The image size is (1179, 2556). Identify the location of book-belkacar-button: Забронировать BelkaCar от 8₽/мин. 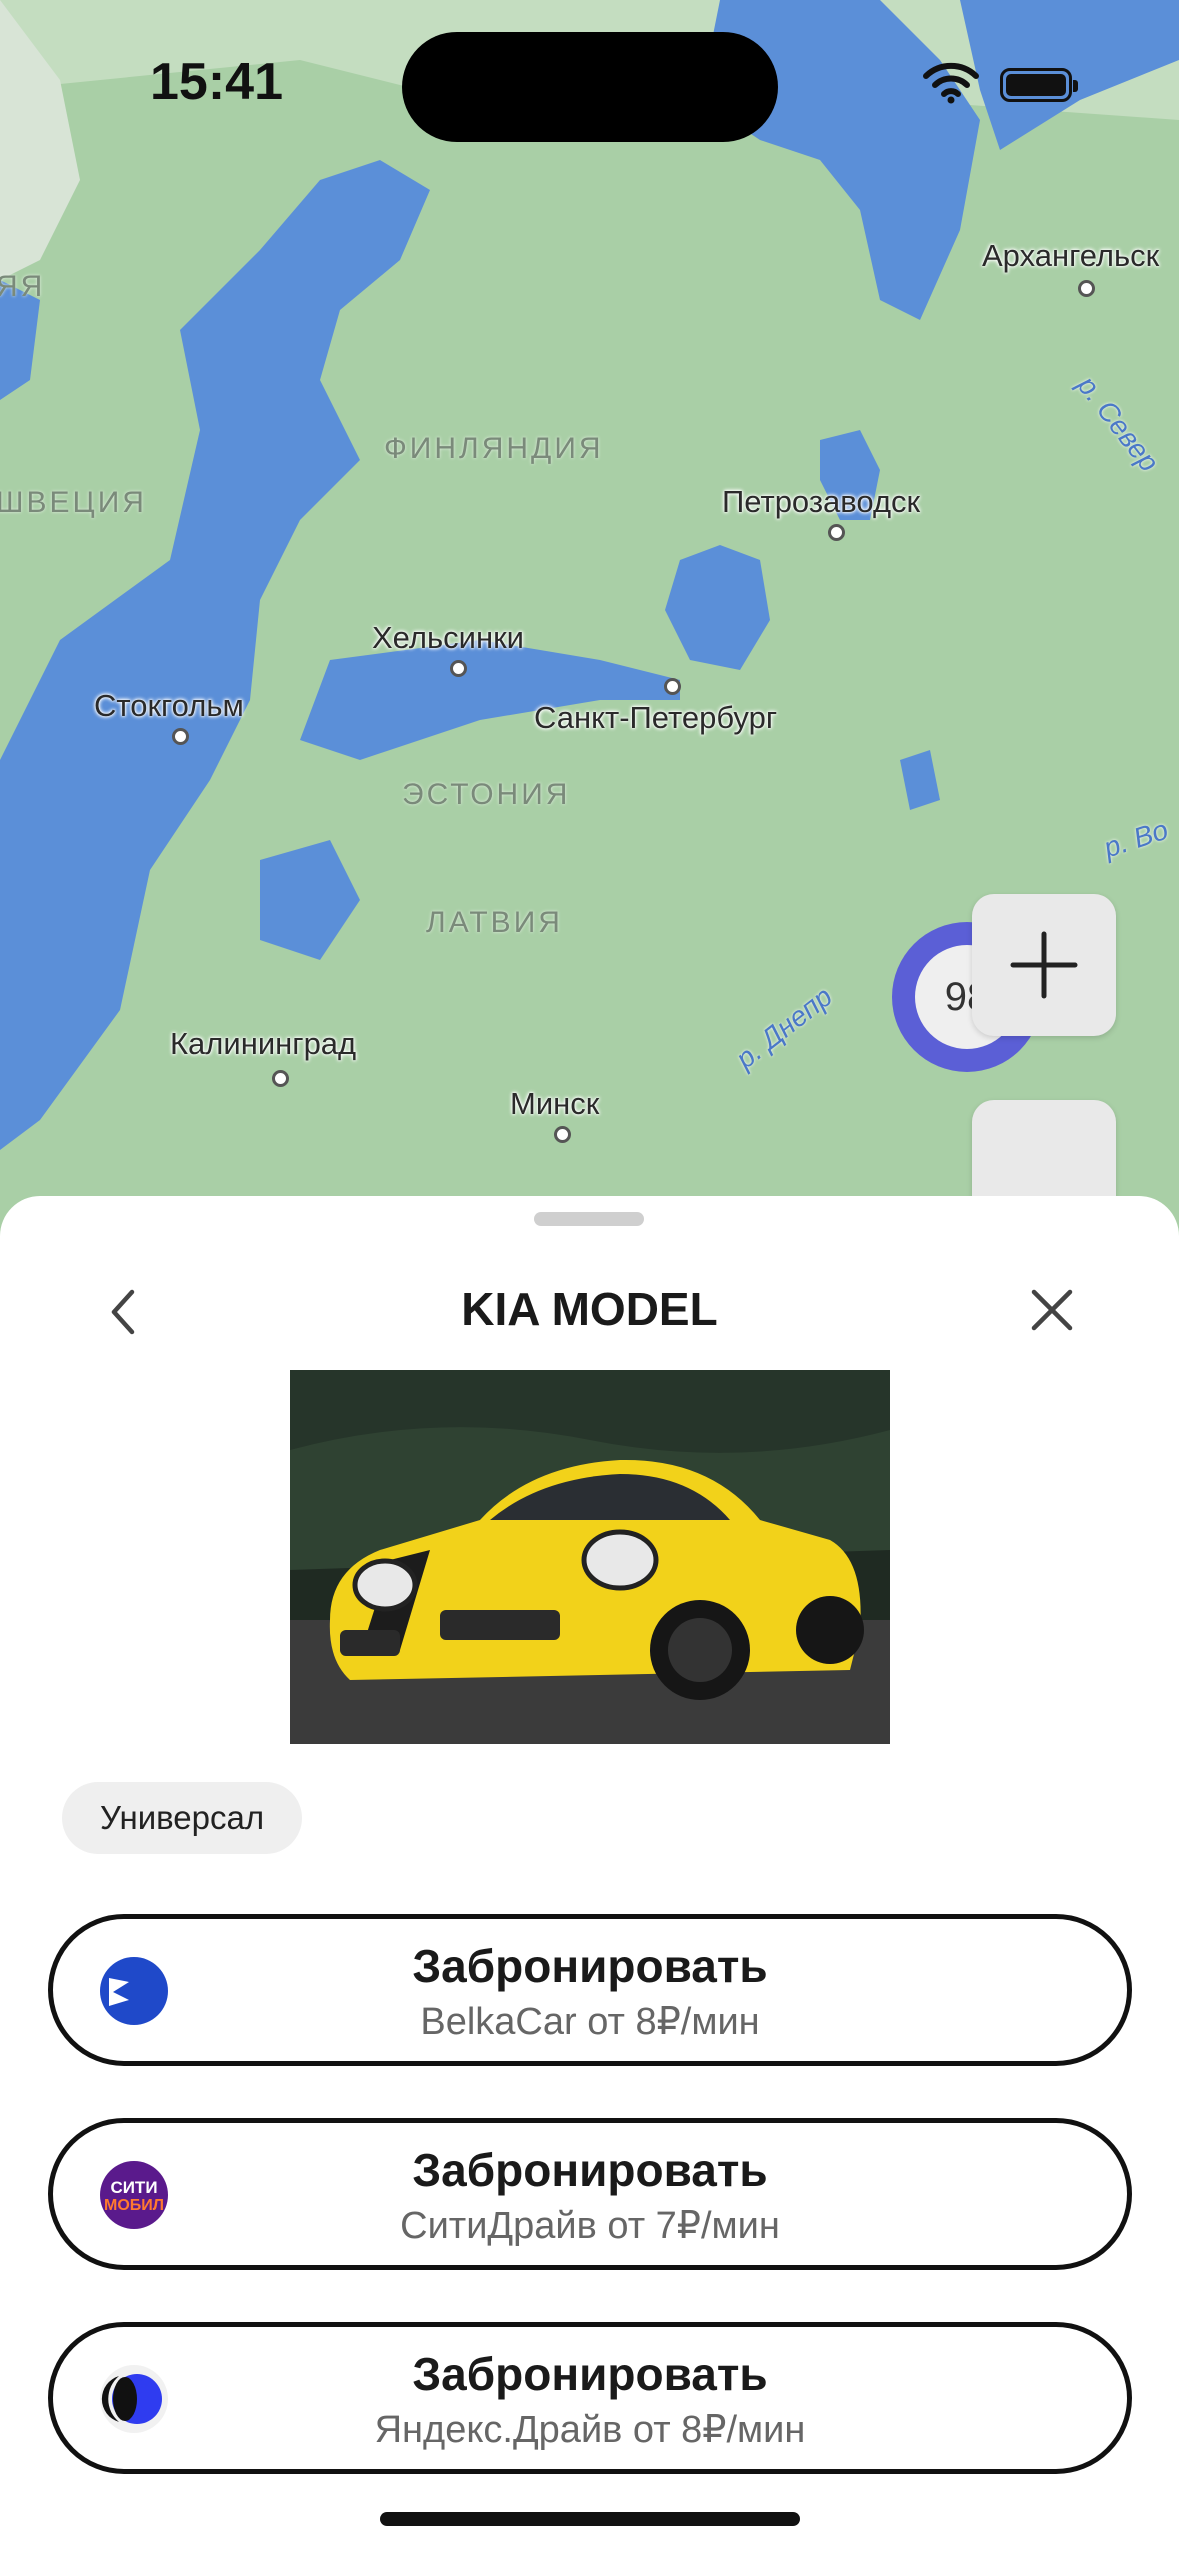
(590, 1990).